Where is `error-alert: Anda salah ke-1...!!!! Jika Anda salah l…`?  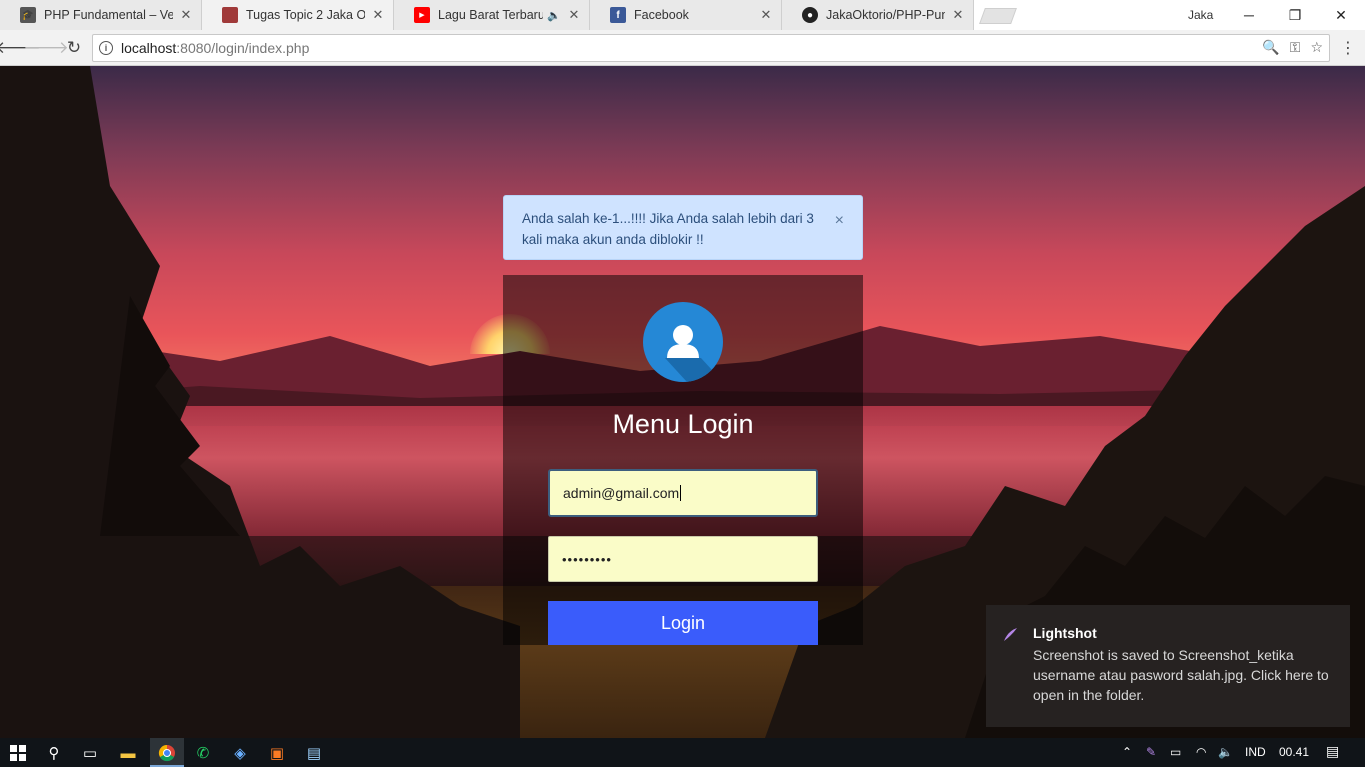
error-alert: Anda salah ke-1...!!!! Jika Anda salah l… is located at coordinates (683, 227).